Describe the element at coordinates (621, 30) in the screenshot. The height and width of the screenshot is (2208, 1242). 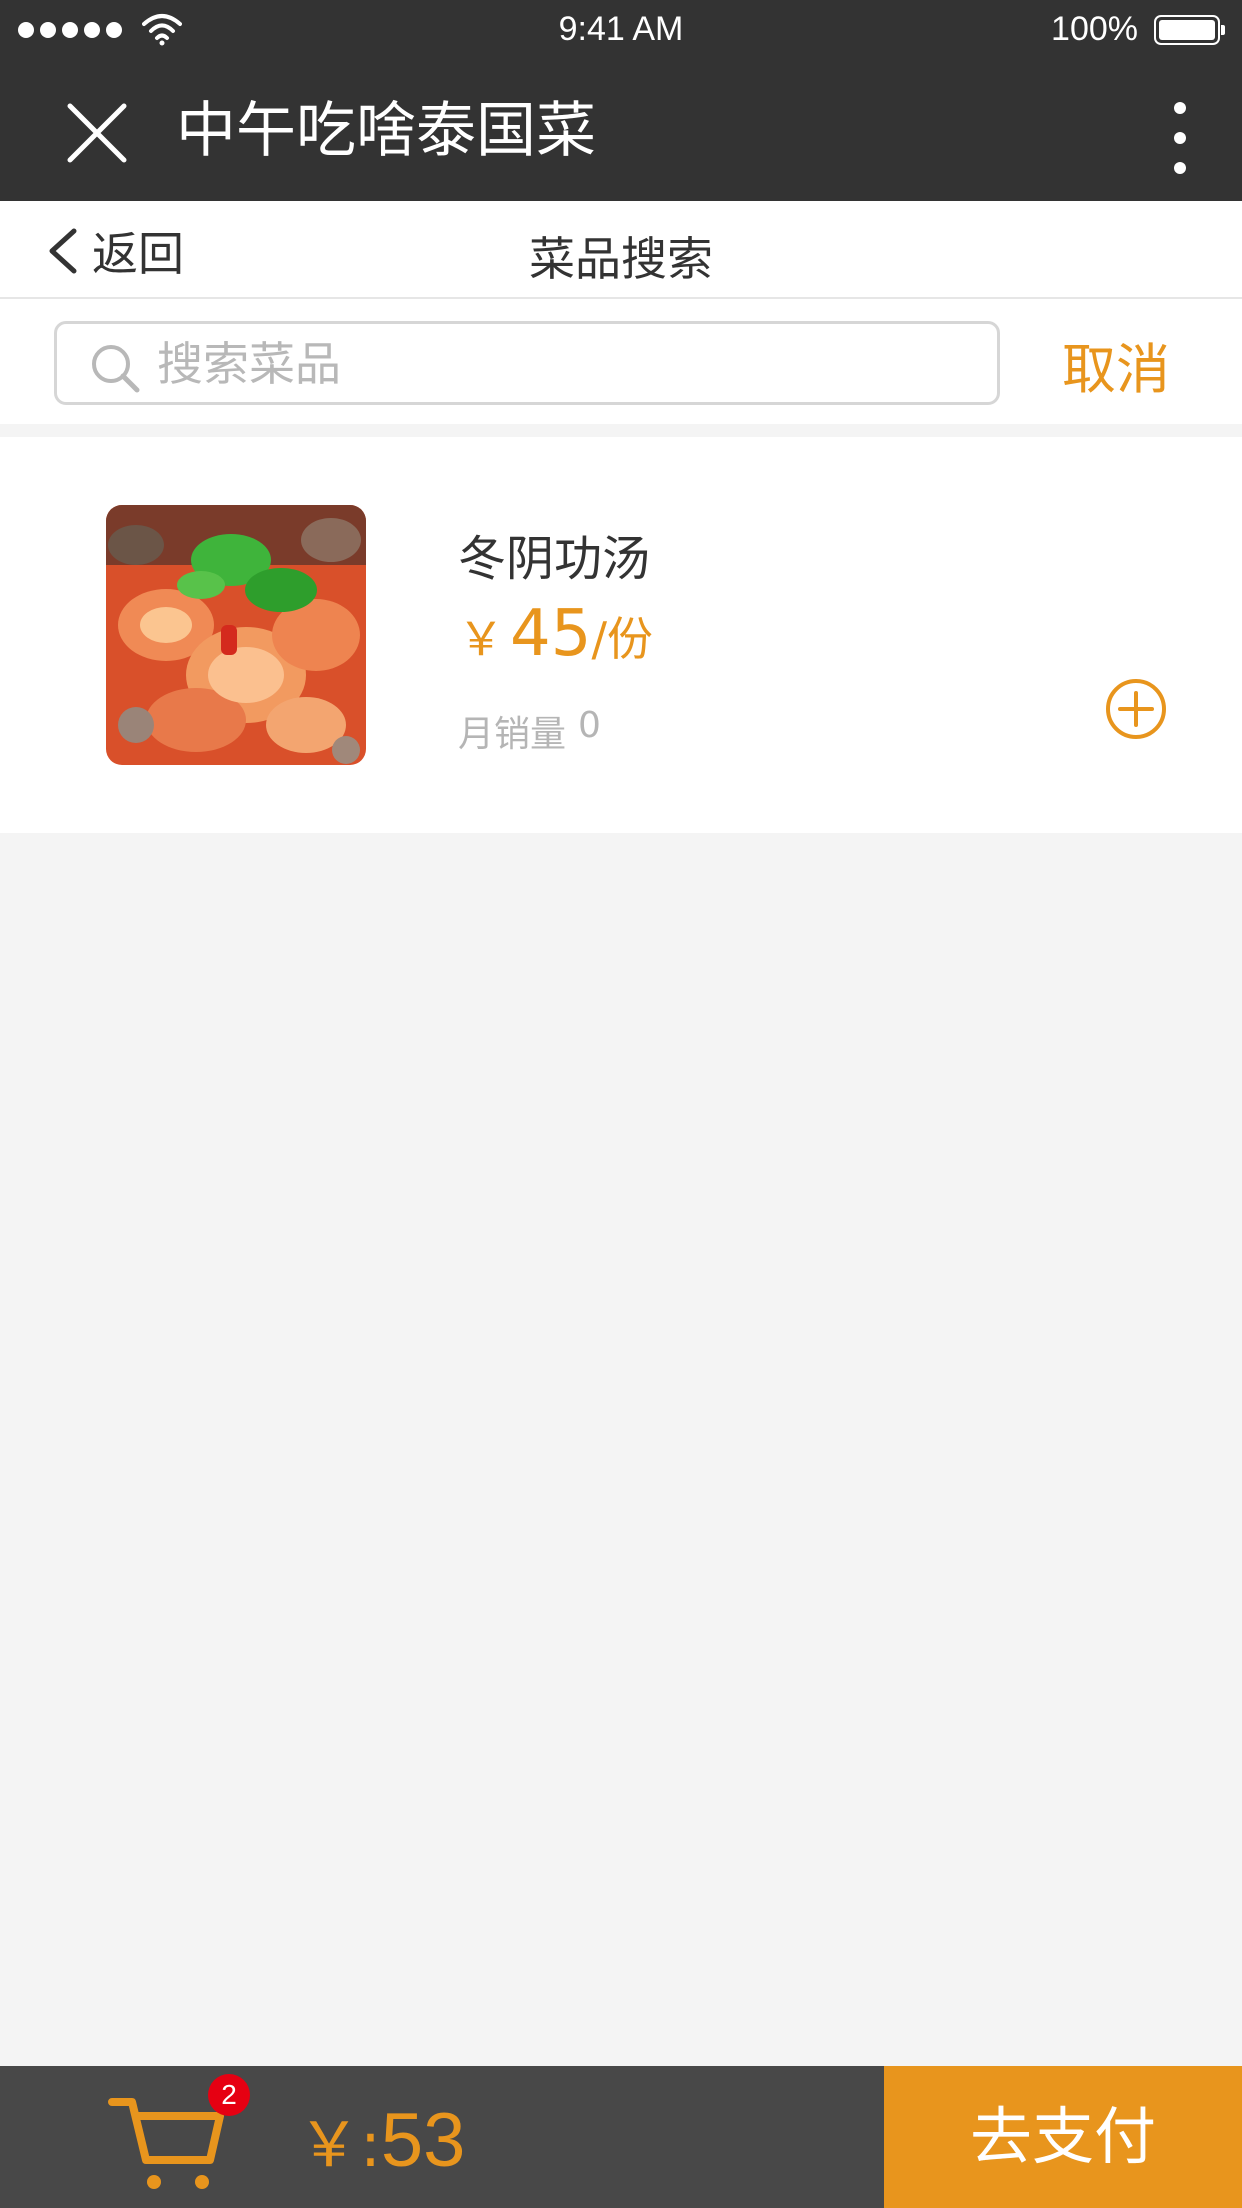
I see `status-bar: 9:41 AM 100%` at that location.